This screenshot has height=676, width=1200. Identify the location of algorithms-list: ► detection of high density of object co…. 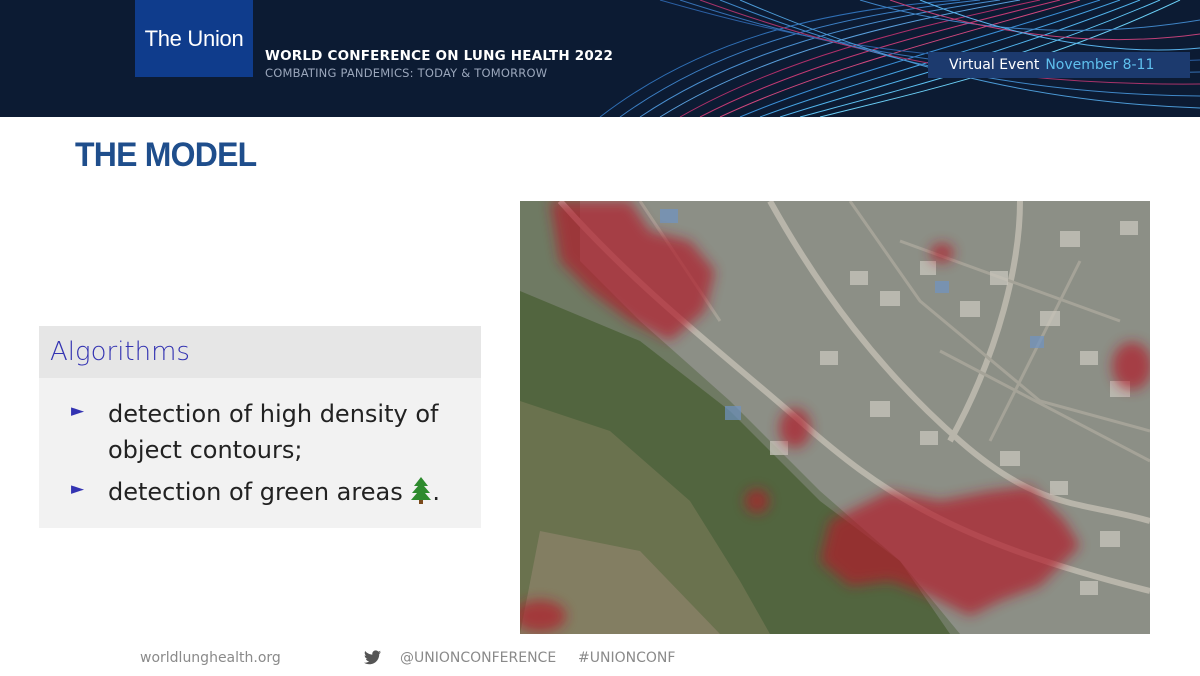
(260, 444).